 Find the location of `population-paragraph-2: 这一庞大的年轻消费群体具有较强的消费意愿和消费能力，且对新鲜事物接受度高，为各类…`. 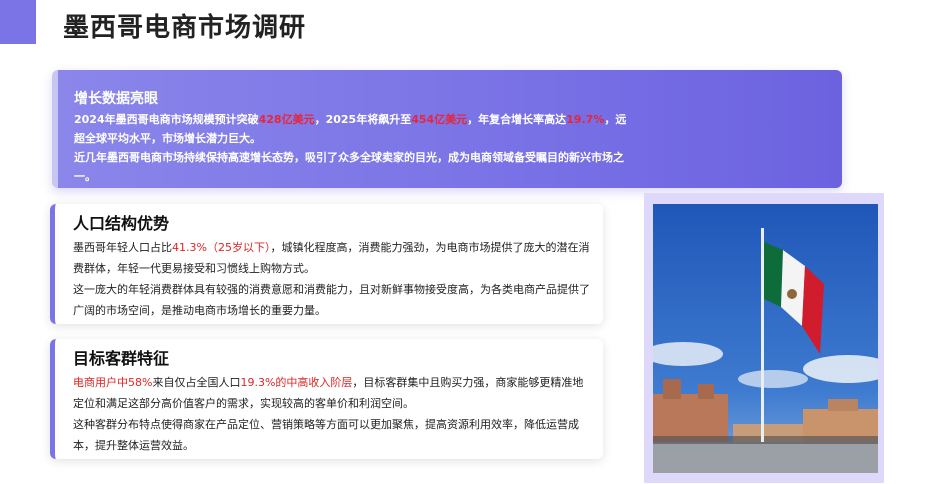

population-paragraph-2: 这一庞大的年轻消费群体具有较强的消费意愿和消费能力，且对新鲜事物接受度高，为各类… is located at coordinates (331, 300).